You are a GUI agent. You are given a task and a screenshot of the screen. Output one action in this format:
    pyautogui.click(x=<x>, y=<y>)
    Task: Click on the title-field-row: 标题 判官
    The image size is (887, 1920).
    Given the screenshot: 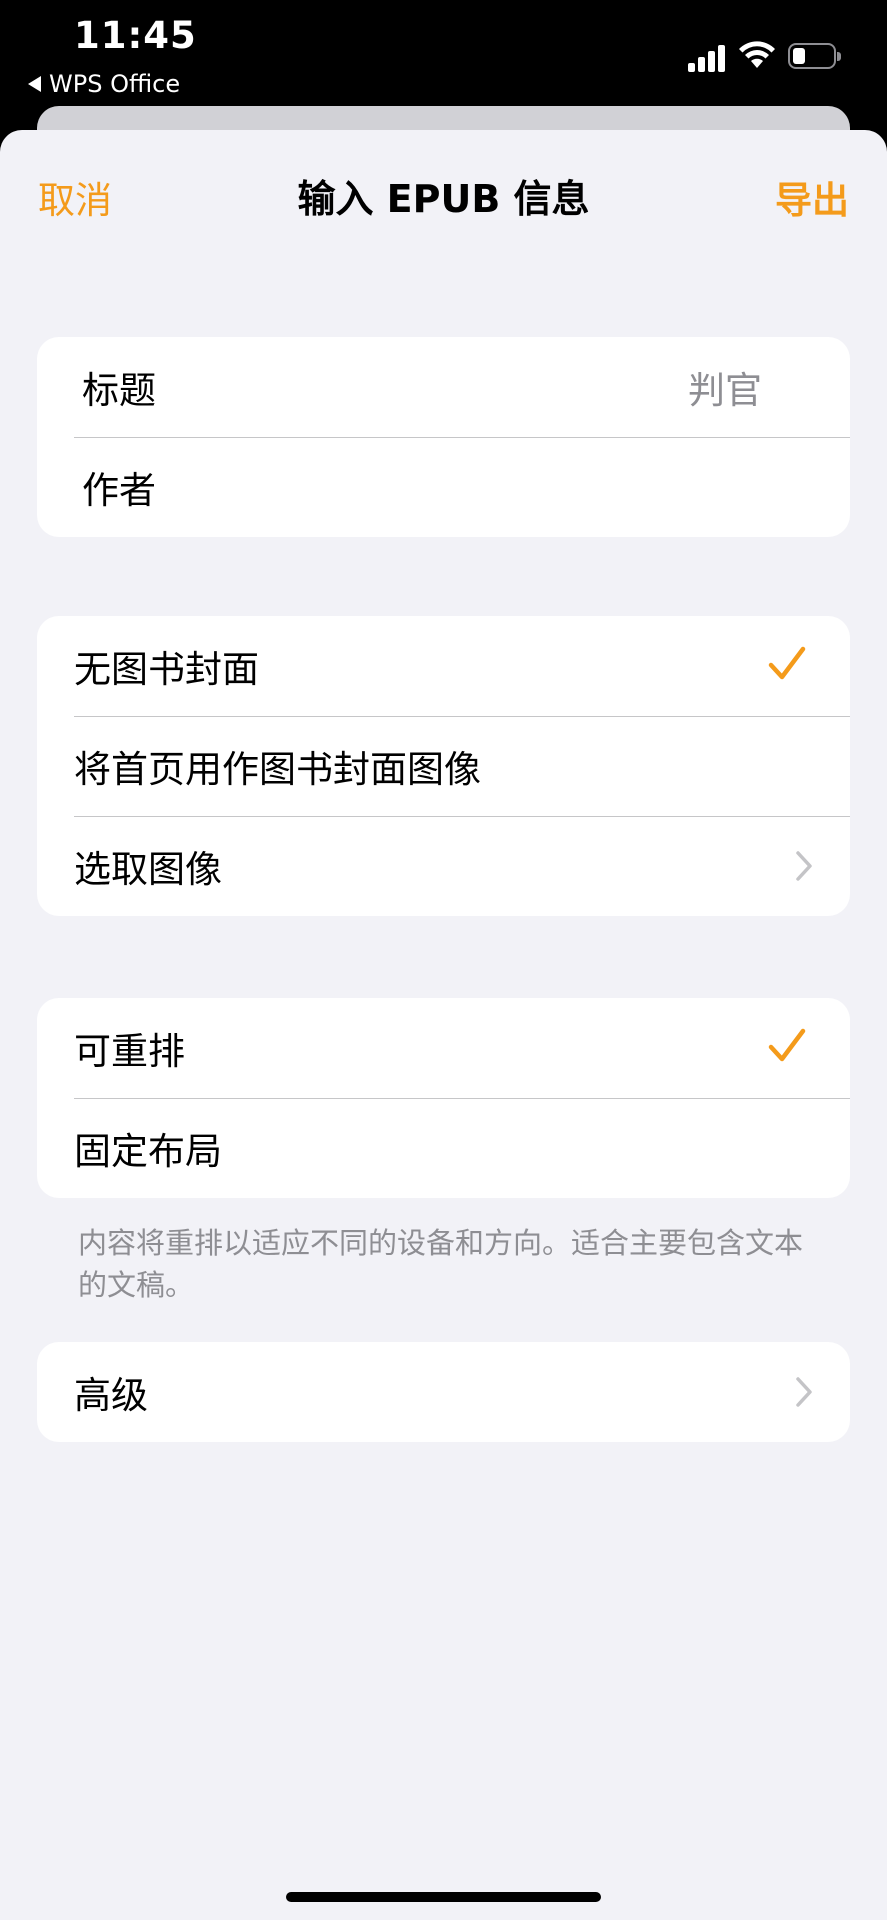 What is the action you would take?
    pyautogui.click(x=443, y=387)
    